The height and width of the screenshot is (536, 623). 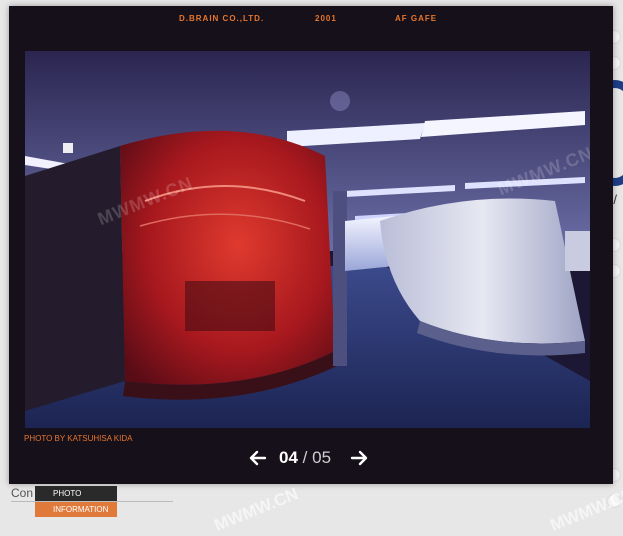 What do you see at coordinates (359, 458) in the screenshot?
I see `arrow-right-icon` at bounding box center [359, 458].